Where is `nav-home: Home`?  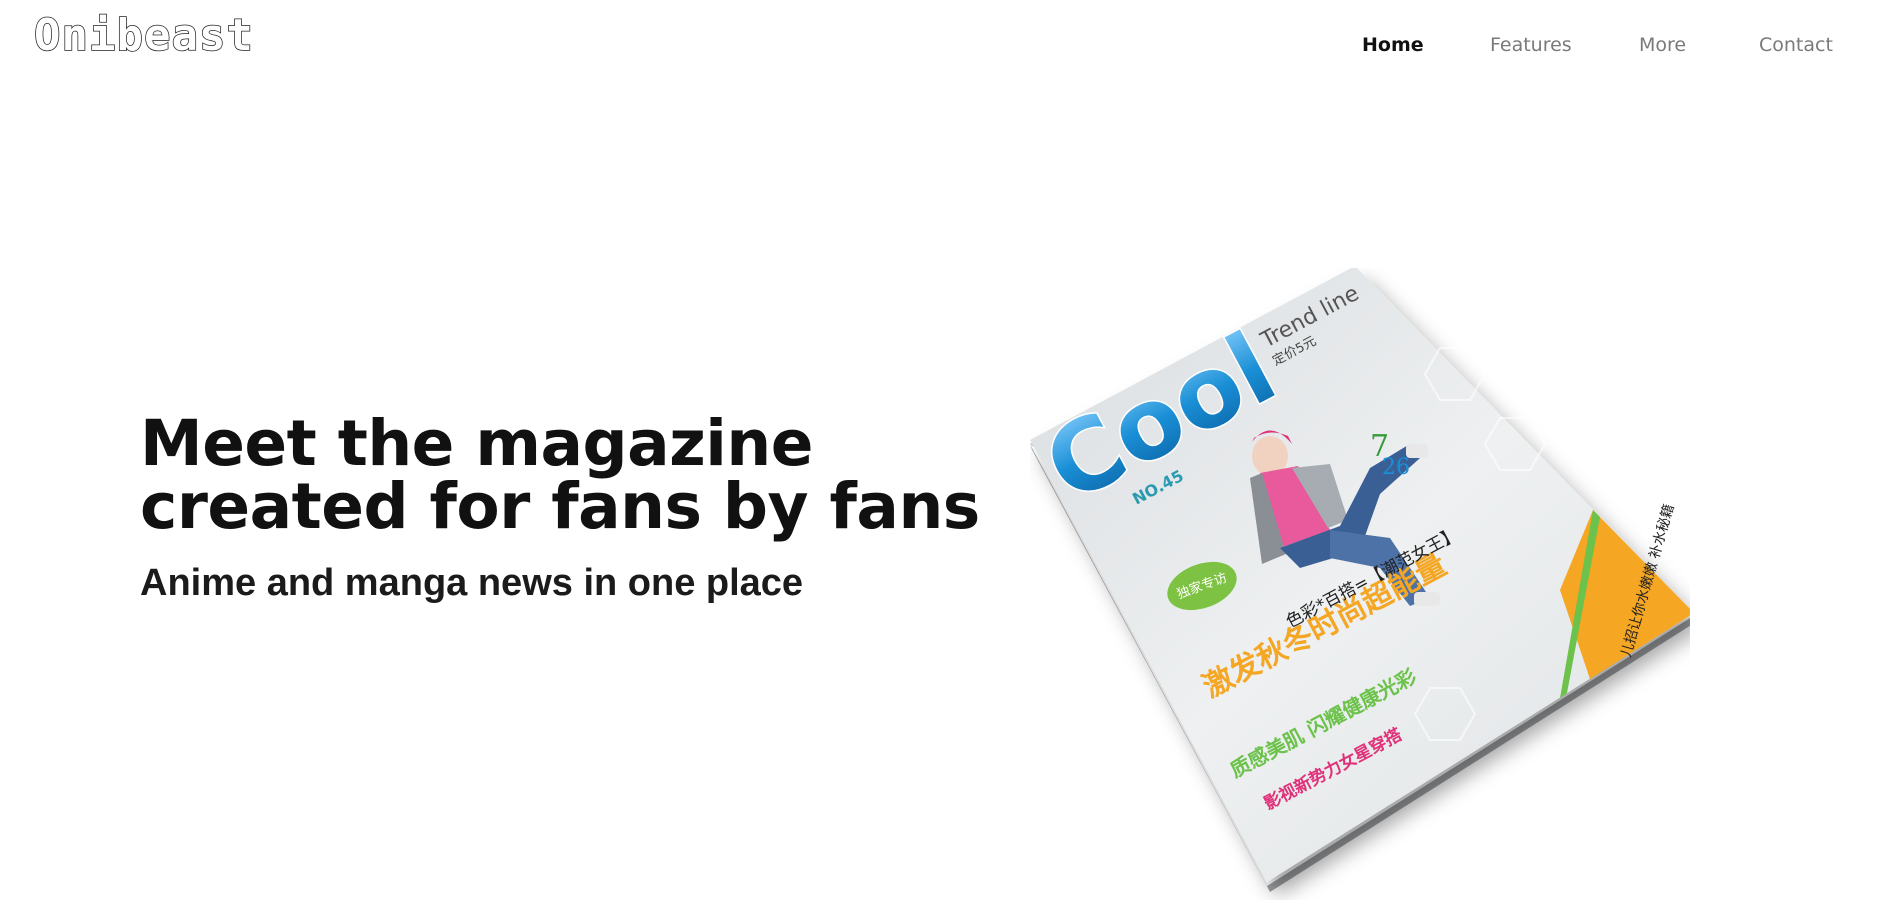
nav-home: Home is located at coordinates (1393, 45).